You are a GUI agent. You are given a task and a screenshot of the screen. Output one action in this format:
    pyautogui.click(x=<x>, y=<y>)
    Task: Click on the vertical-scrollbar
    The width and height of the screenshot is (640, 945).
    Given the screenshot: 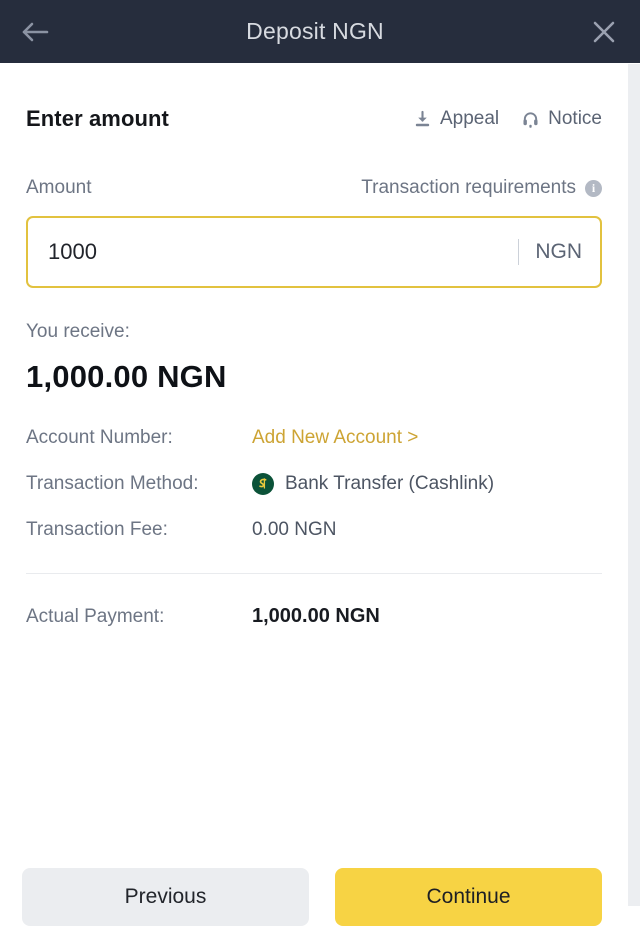 What is the action you would take?
    pyautogui.click(x=634, y=485)
    